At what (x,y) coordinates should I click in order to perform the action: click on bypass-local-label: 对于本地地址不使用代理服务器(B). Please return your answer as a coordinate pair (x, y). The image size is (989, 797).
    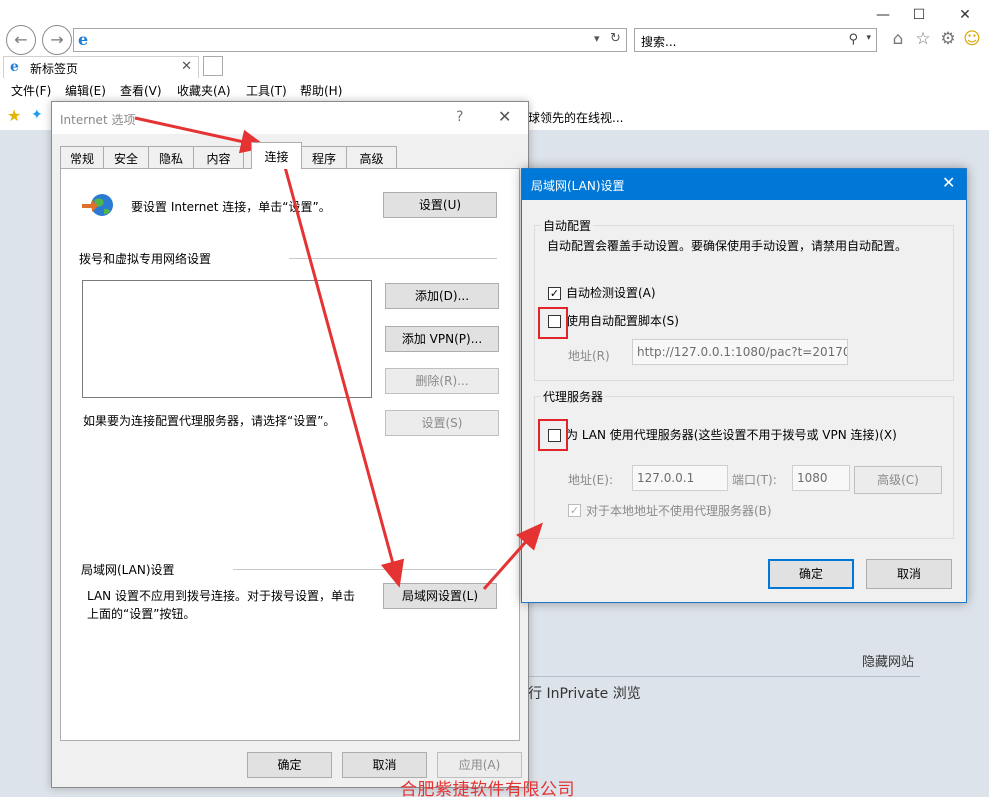
    Looking at the image, I should click on (679, 511).